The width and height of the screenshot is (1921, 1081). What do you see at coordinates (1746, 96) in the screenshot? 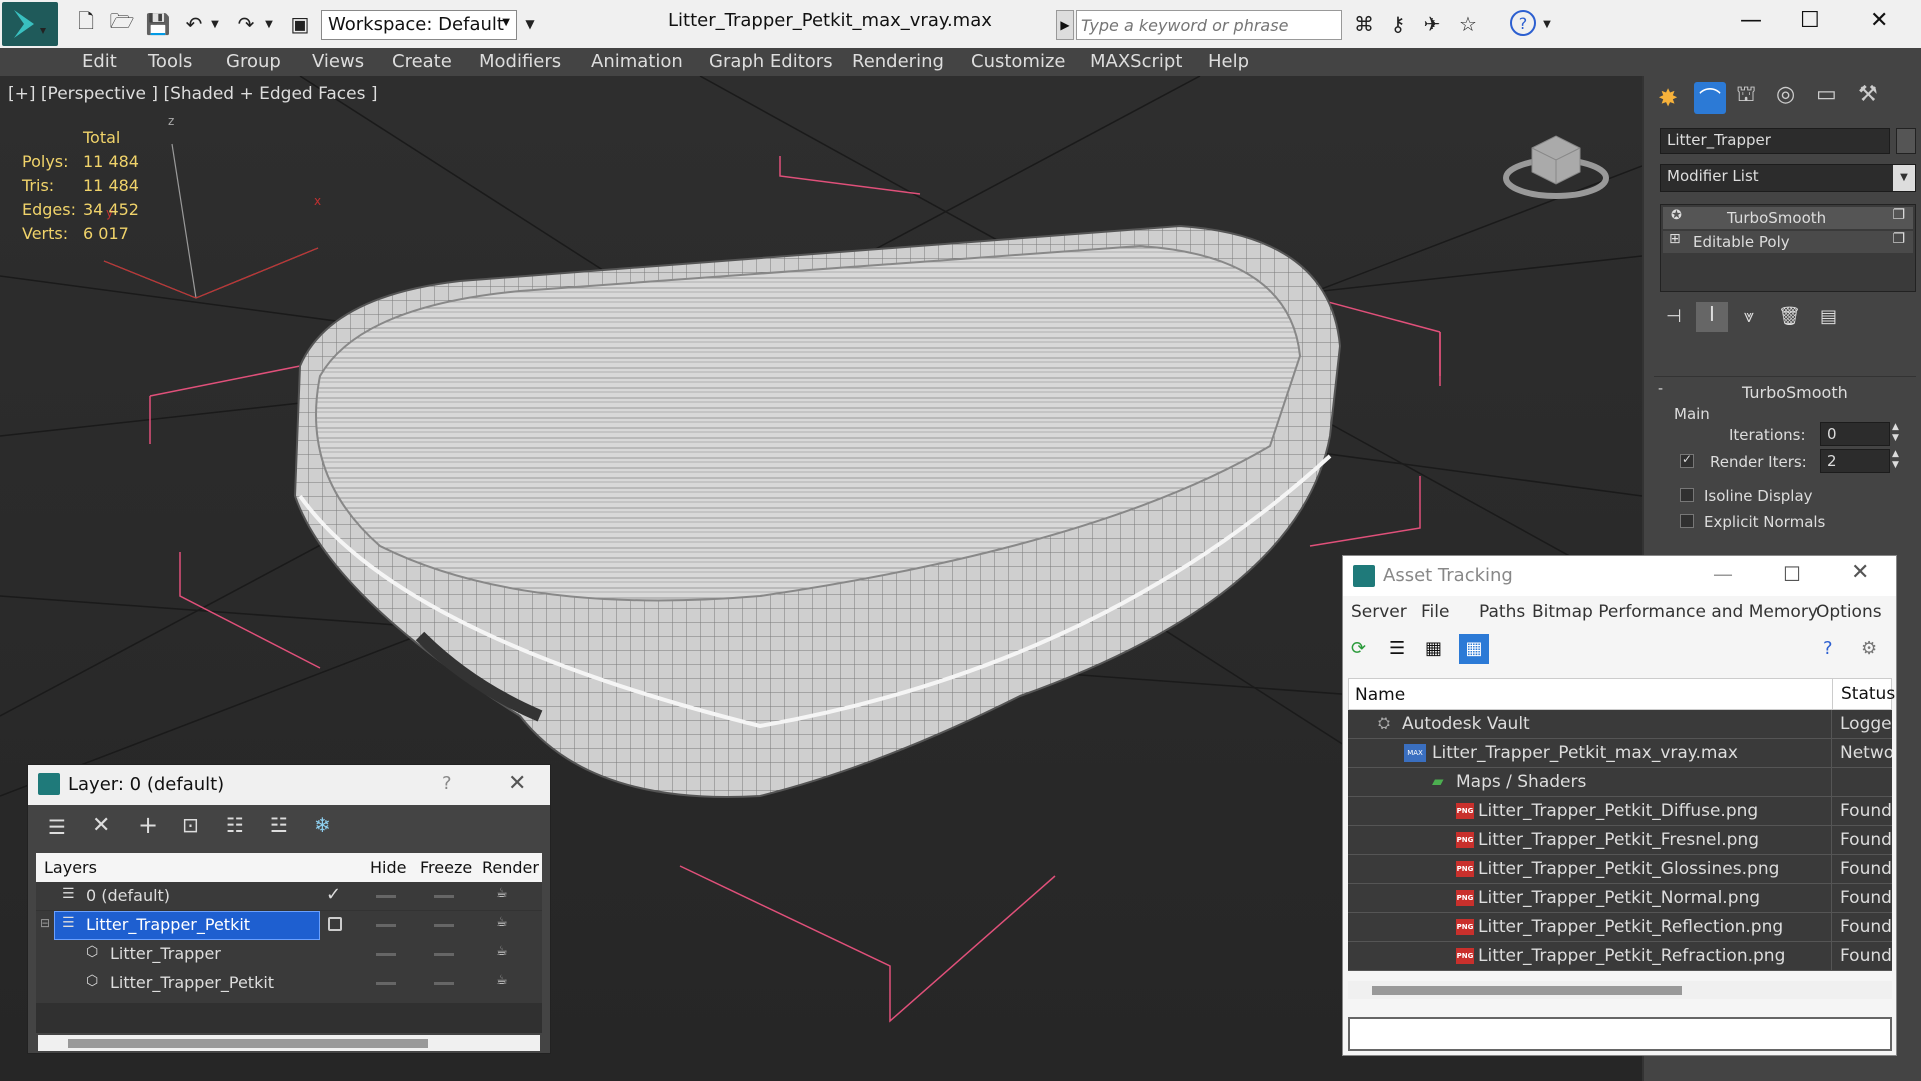
I see `hierarchy-tab-icon: ⛫` at bounding box center [1746, 96].